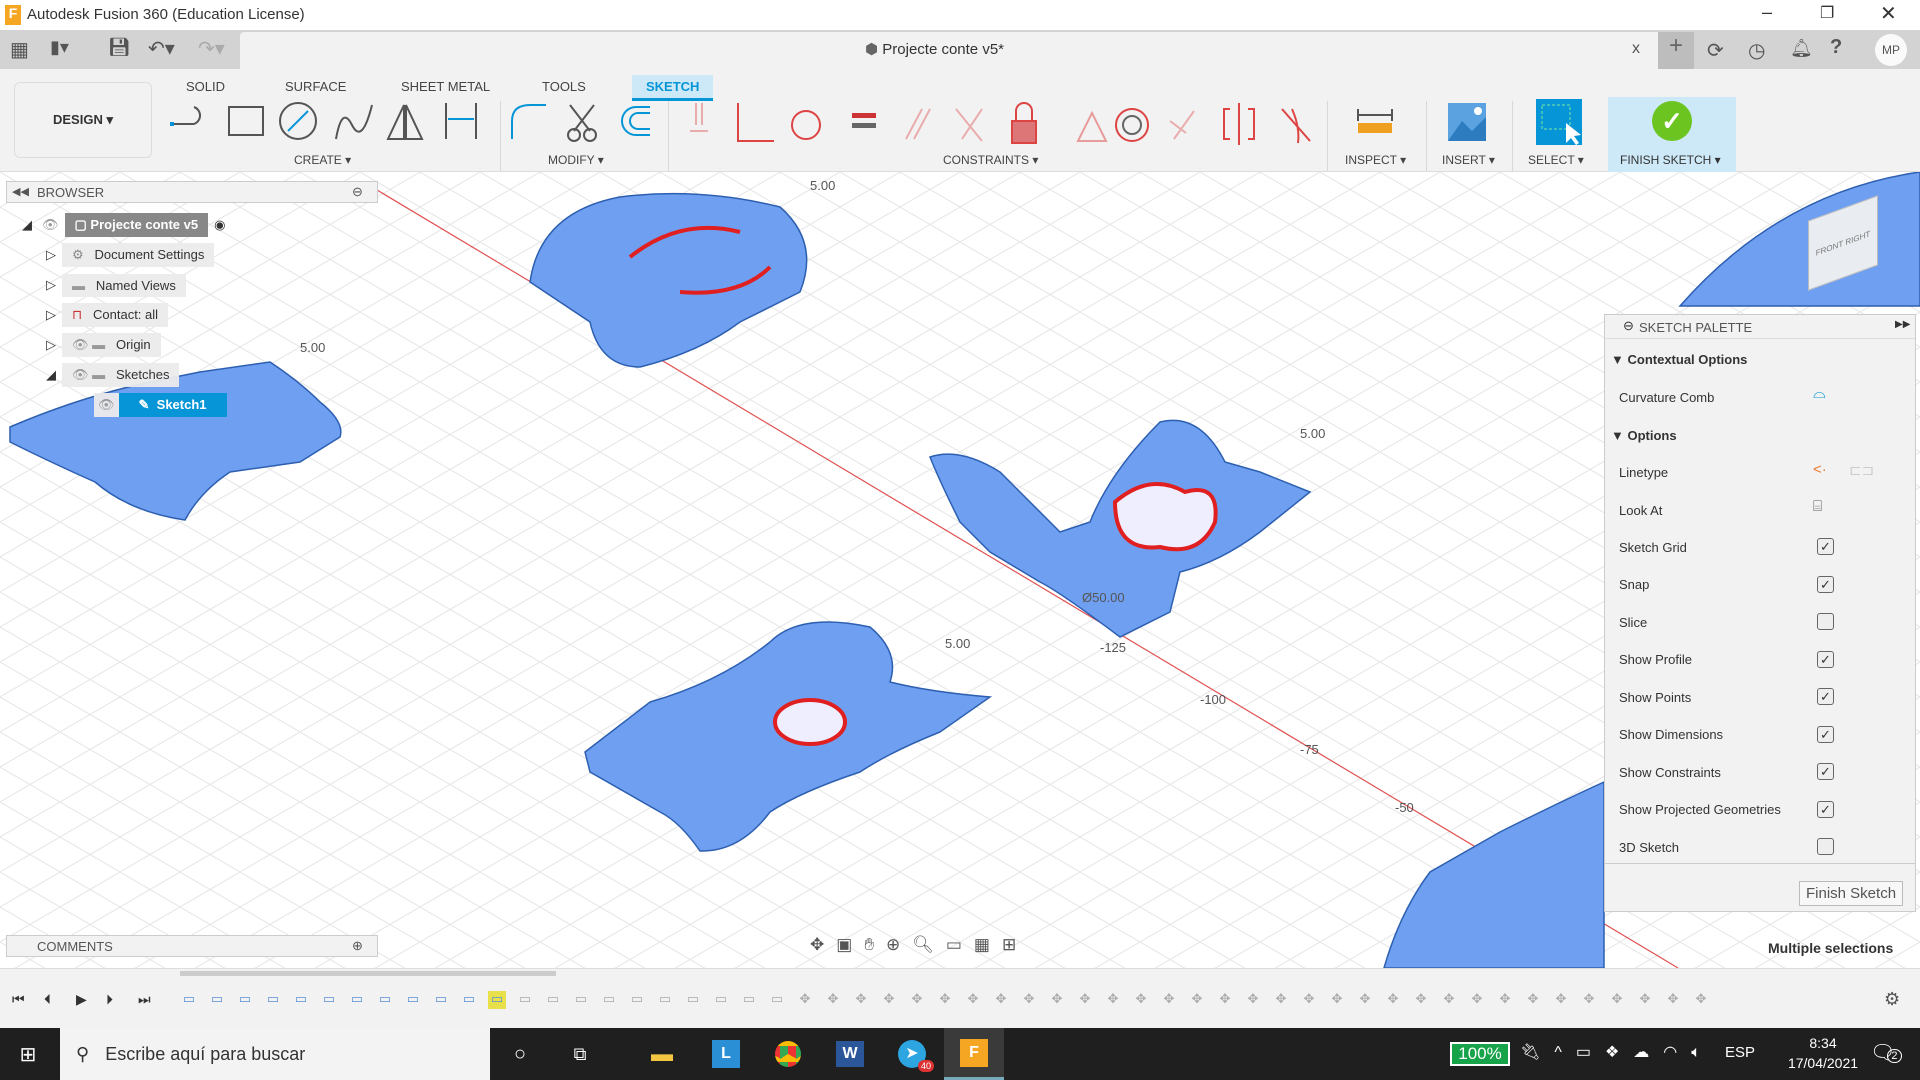 This screenshot has width=1920, height=1080. I want to click on select-menu: SELECT ▾, so click(1556, 160).